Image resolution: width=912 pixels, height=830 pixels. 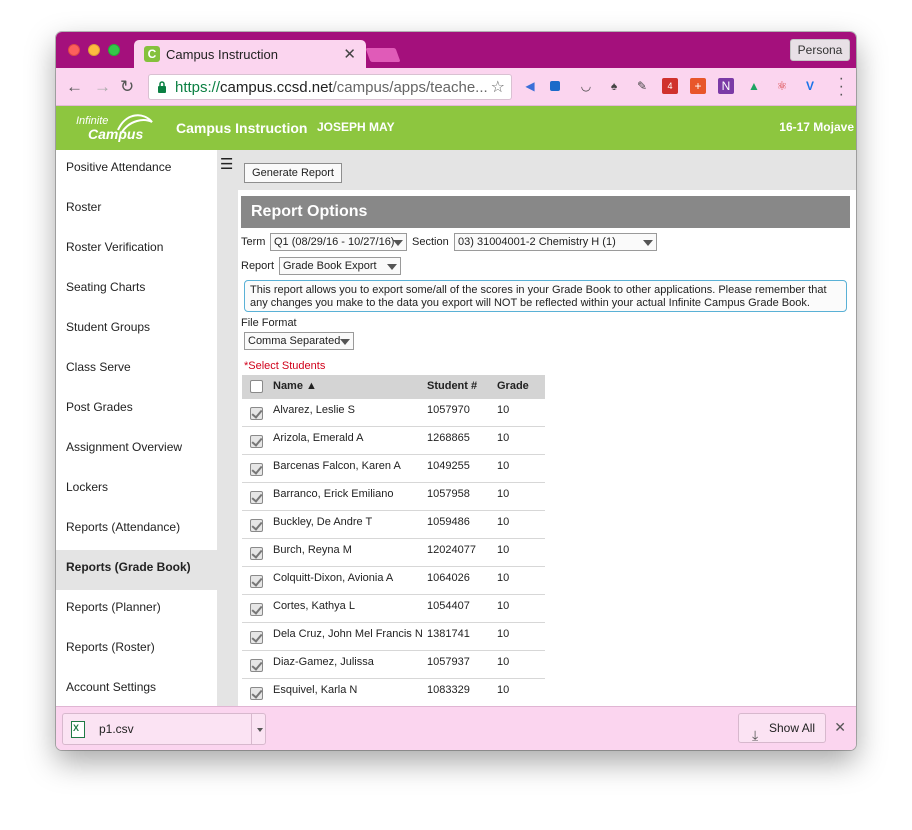 What do you see at coordinates (726, 86) in the screenshot?
I see `onenote-extension-icon: N` at bounding box center [726, 86].